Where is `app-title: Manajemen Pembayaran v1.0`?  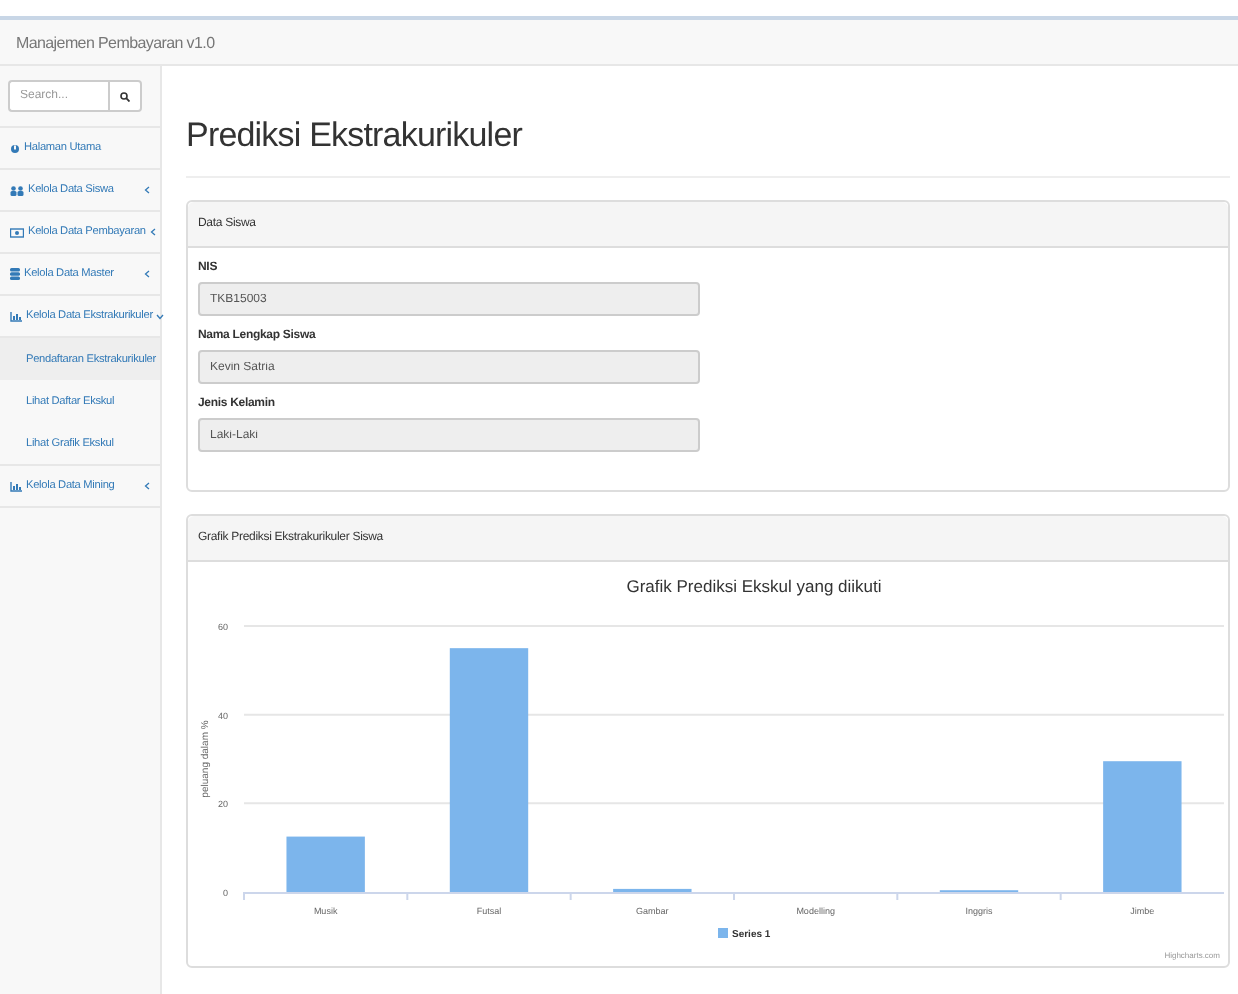
app-title: Manajemen Pembayaran v1.0 is located at coordinates (115, 42).